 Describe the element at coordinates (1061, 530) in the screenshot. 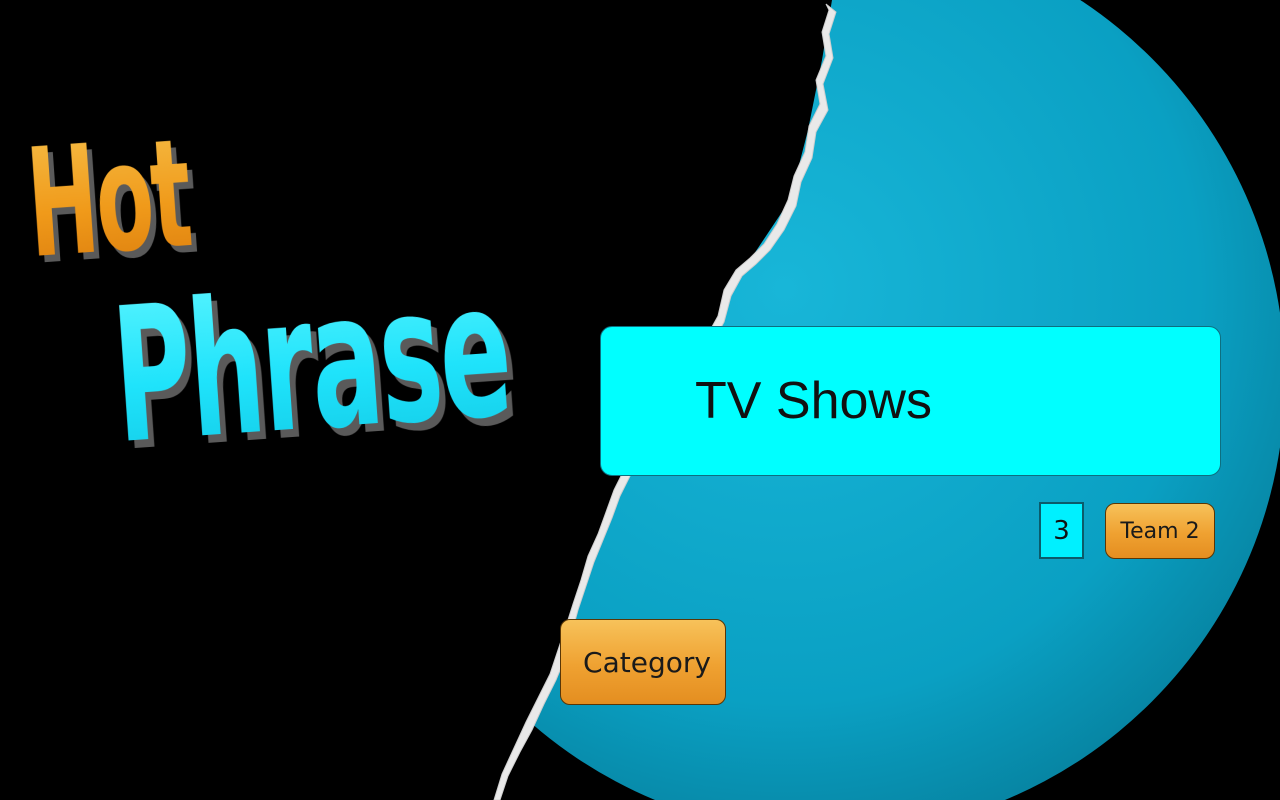

I see `score-display: 3` at that location.